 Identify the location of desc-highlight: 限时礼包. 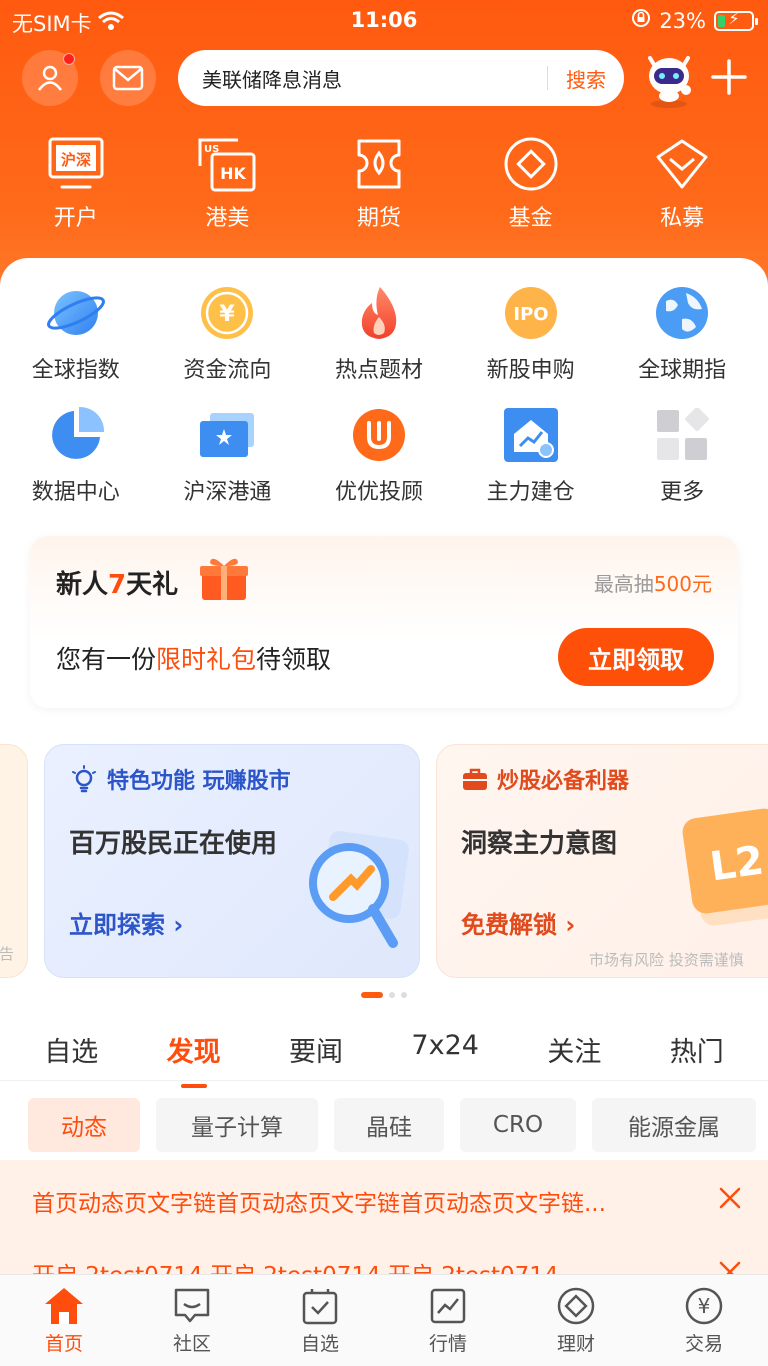
(206, 659).